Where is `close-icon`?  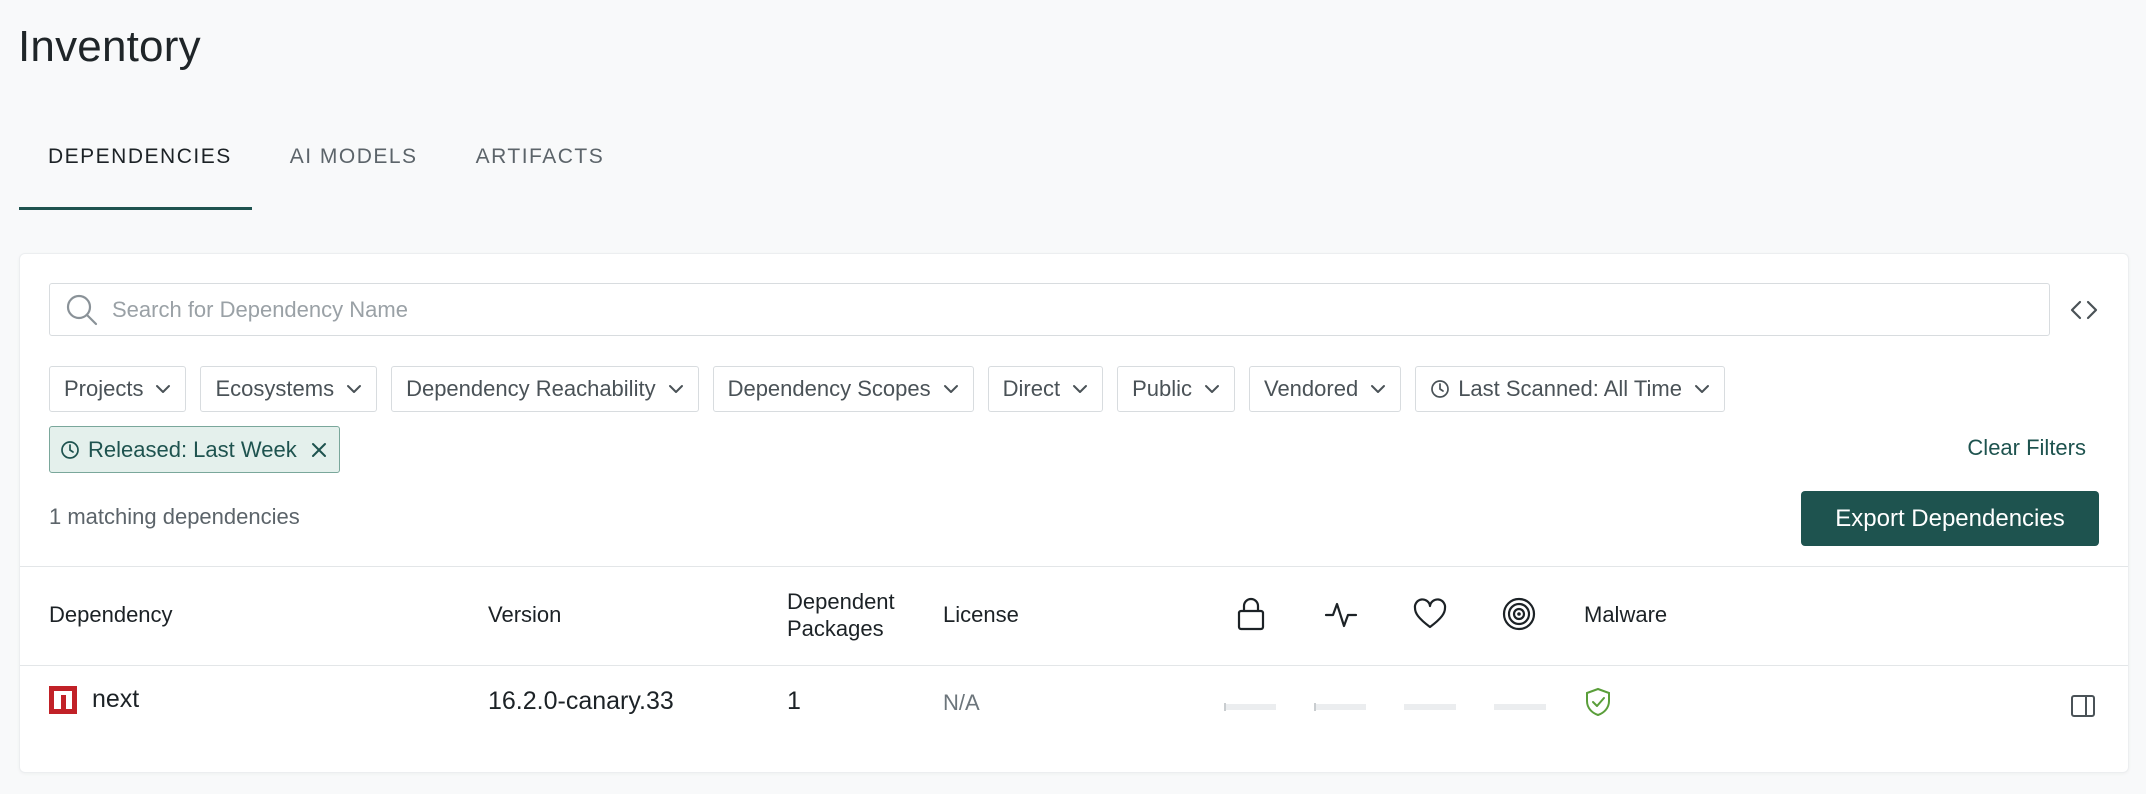
close-icon is located at coordinates (319, 450).